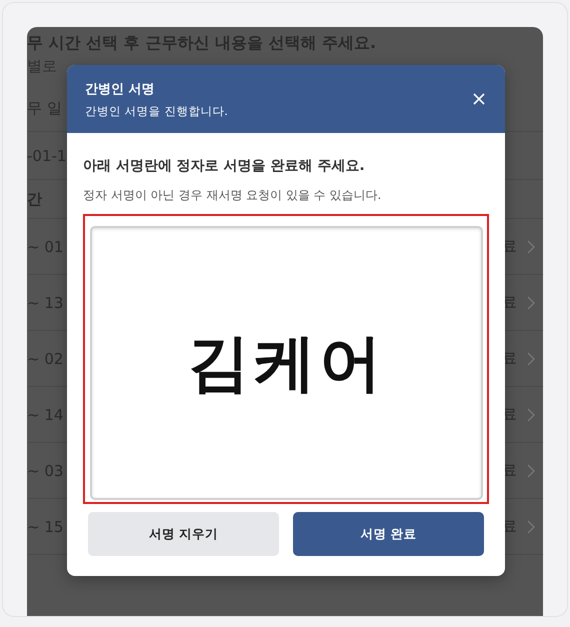  What do you see at coordinates (224, 166) in the screenshot?
I see `instruction-text: 아래 서명란에 정자로 서명을 완료해 주세요.` at bounding box center [224, 166].